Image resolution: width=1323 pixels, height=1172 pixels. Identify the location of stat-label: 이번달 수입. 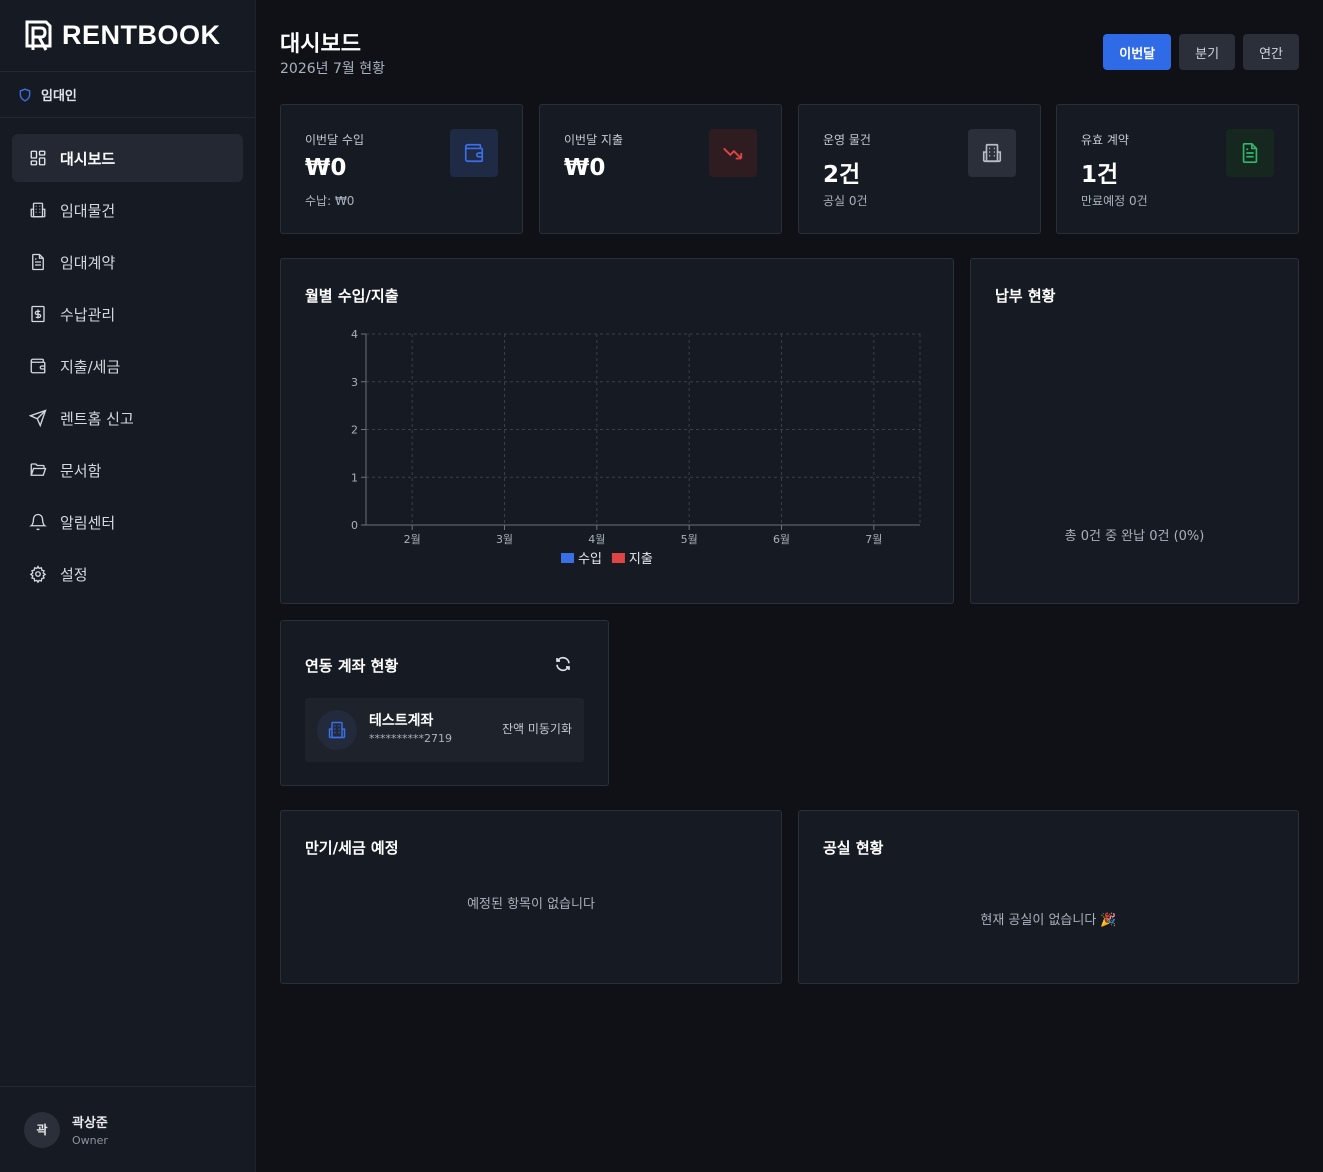
(335, 140).